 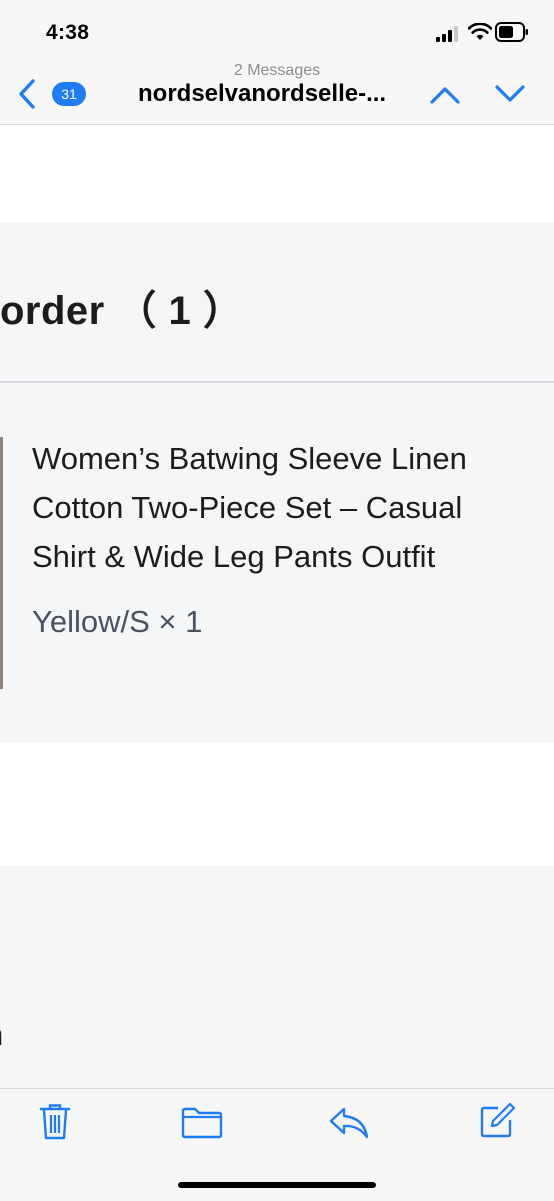 I want to click on inbox-count-badge: 31, so click(x=69, y=94).